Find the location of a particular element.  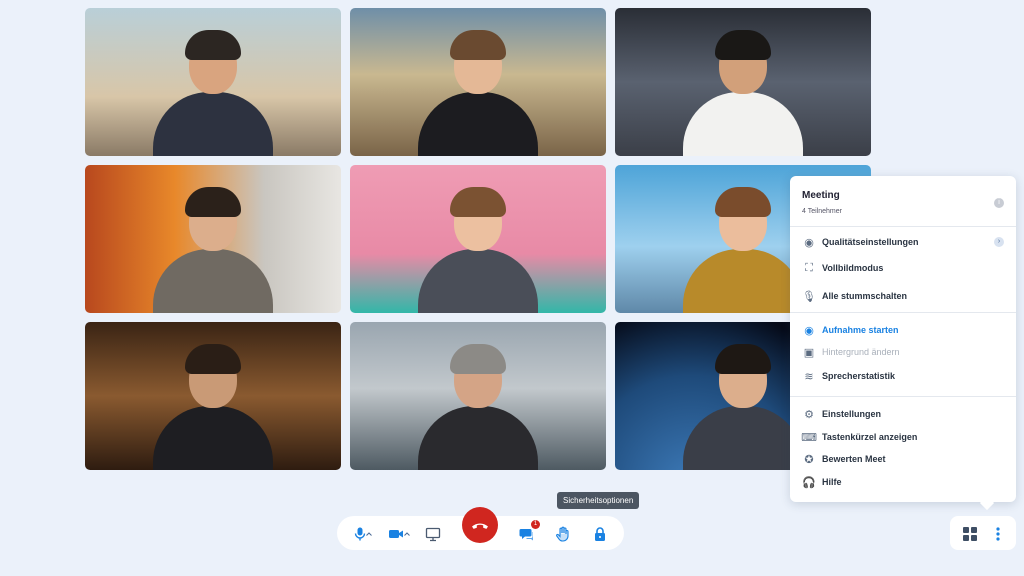

chevron-right-icon: › is located at coordinates (999, 242).